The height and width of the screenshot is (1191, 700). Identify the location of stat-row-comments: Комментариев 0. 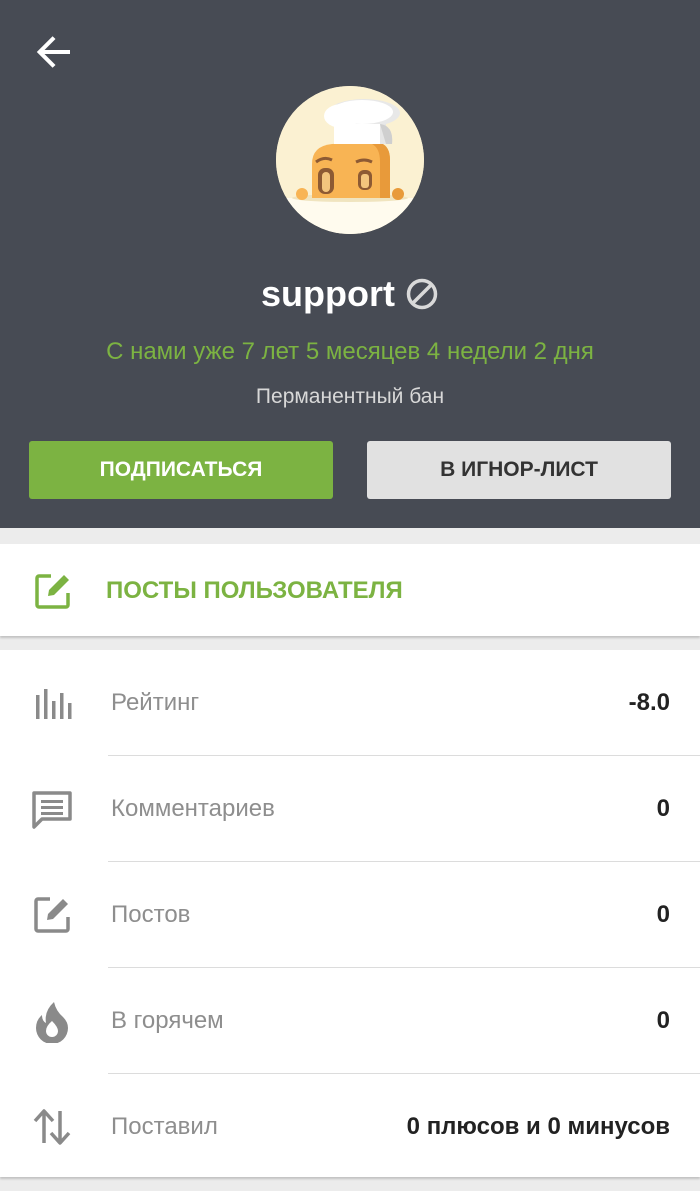
(350, 809).